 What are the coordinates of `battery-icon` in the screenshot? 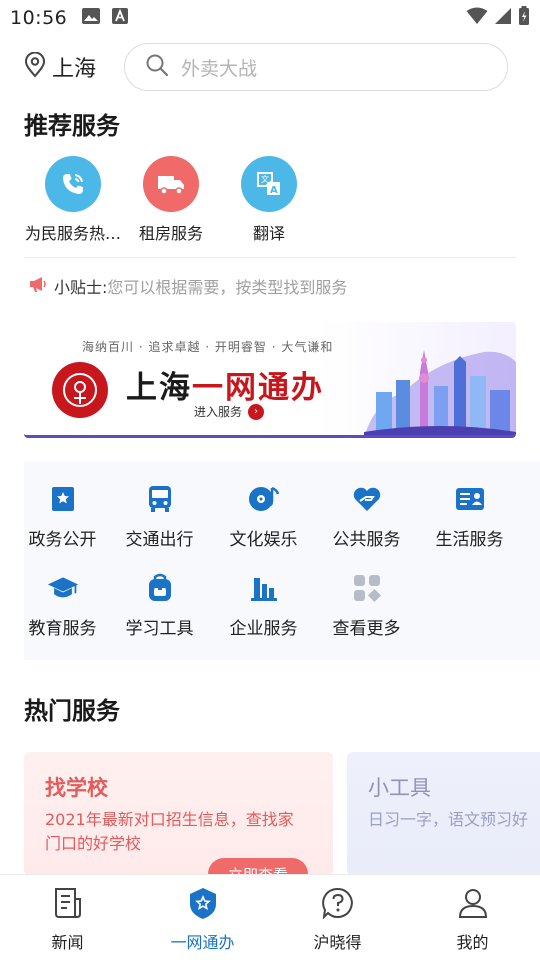 It's located at (524, 18).